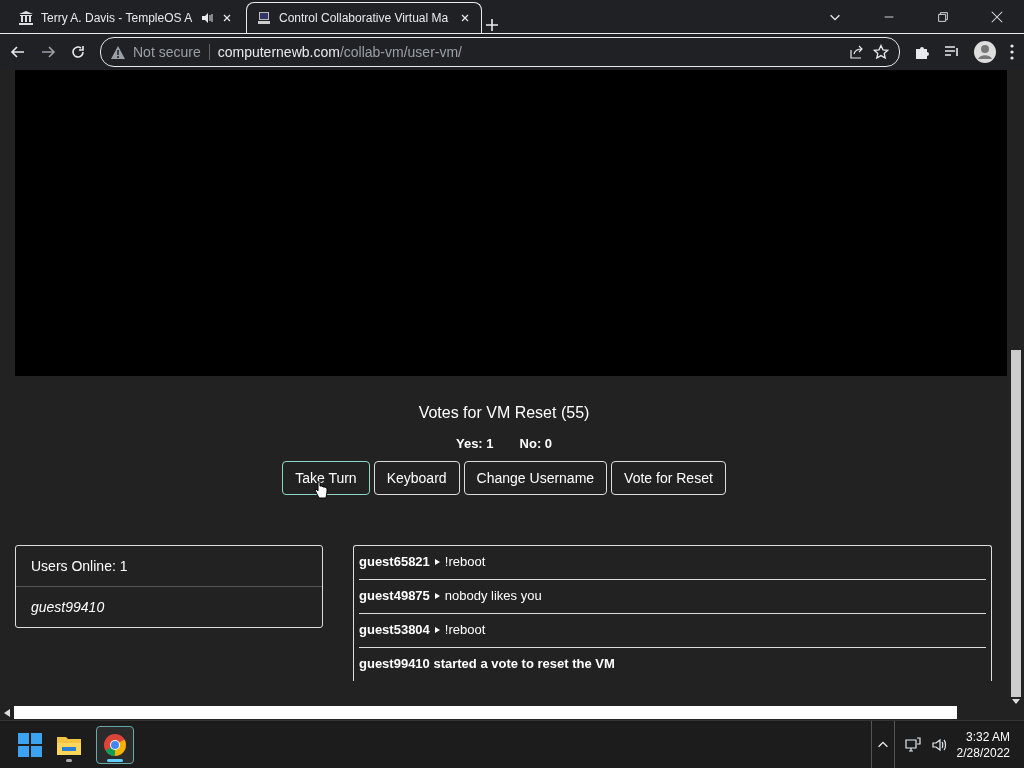  I want to click on folder-icon, so click(69, 744).